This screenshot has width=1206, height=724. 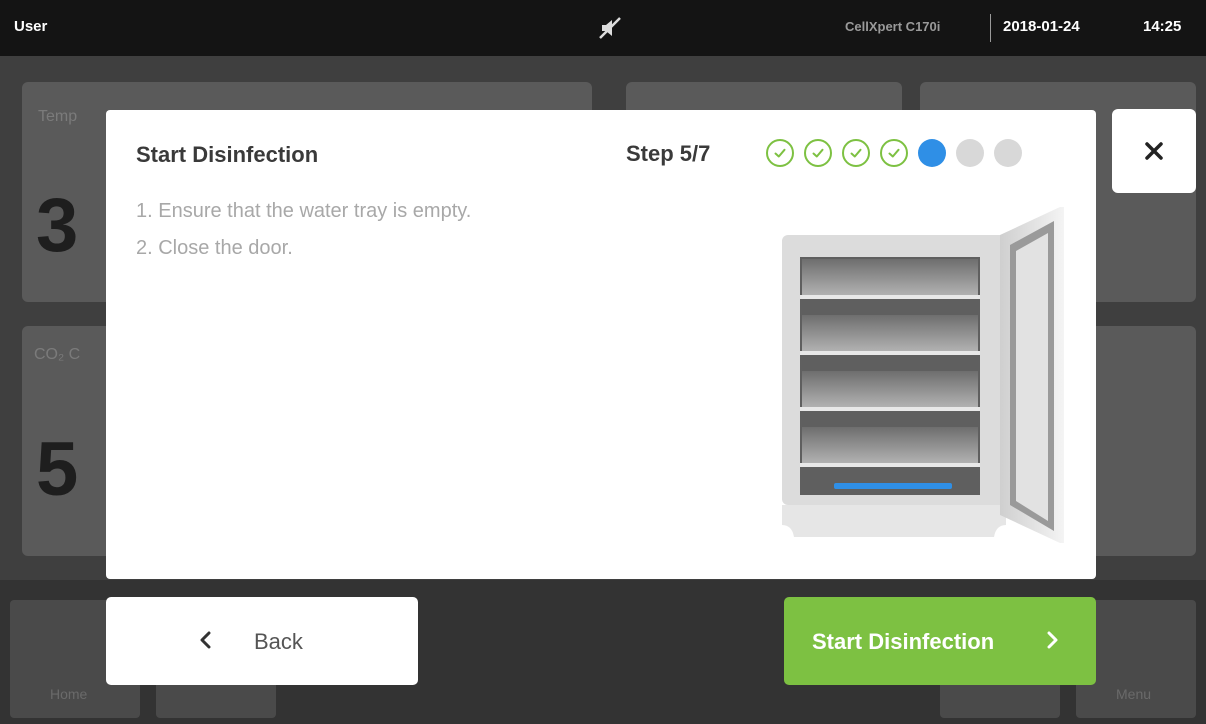 I want to click on back-button: Back, so click(x=262, y=641).